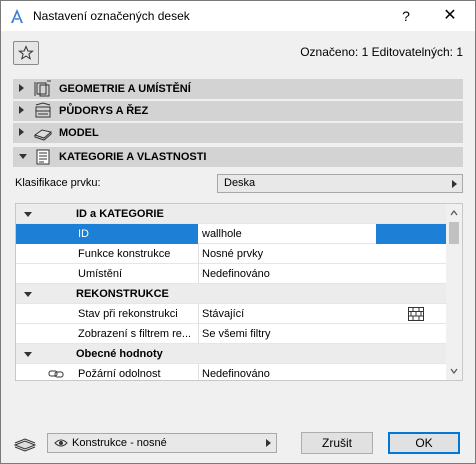 The image size is (476, 464). I want to click on property-value: Nosné prvky, so click(232, 254).